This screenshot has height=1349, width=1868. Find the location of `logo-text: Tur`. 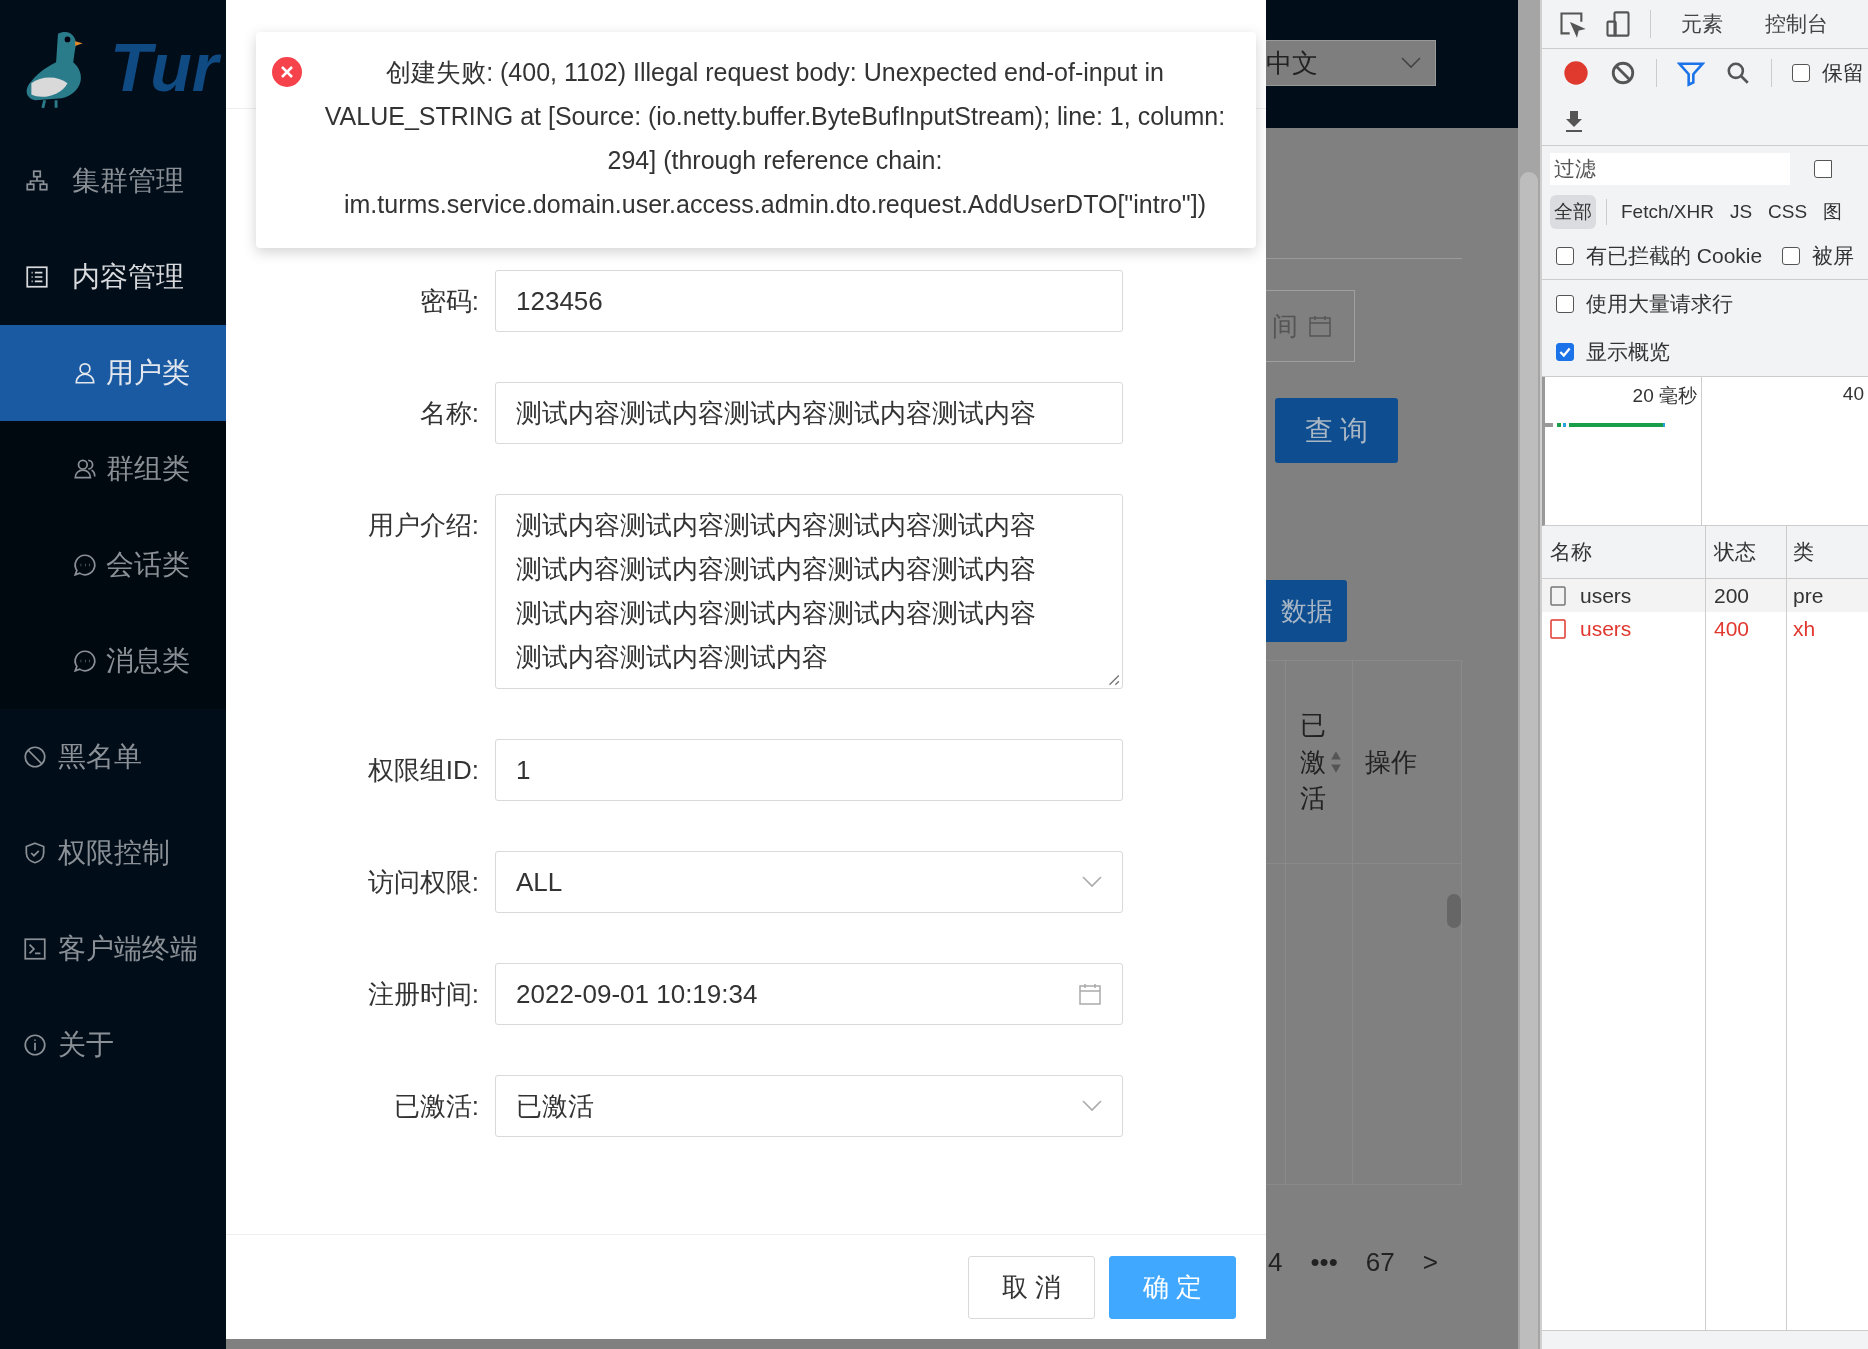

logo-text: Tur is located at coordinates (164, 66).